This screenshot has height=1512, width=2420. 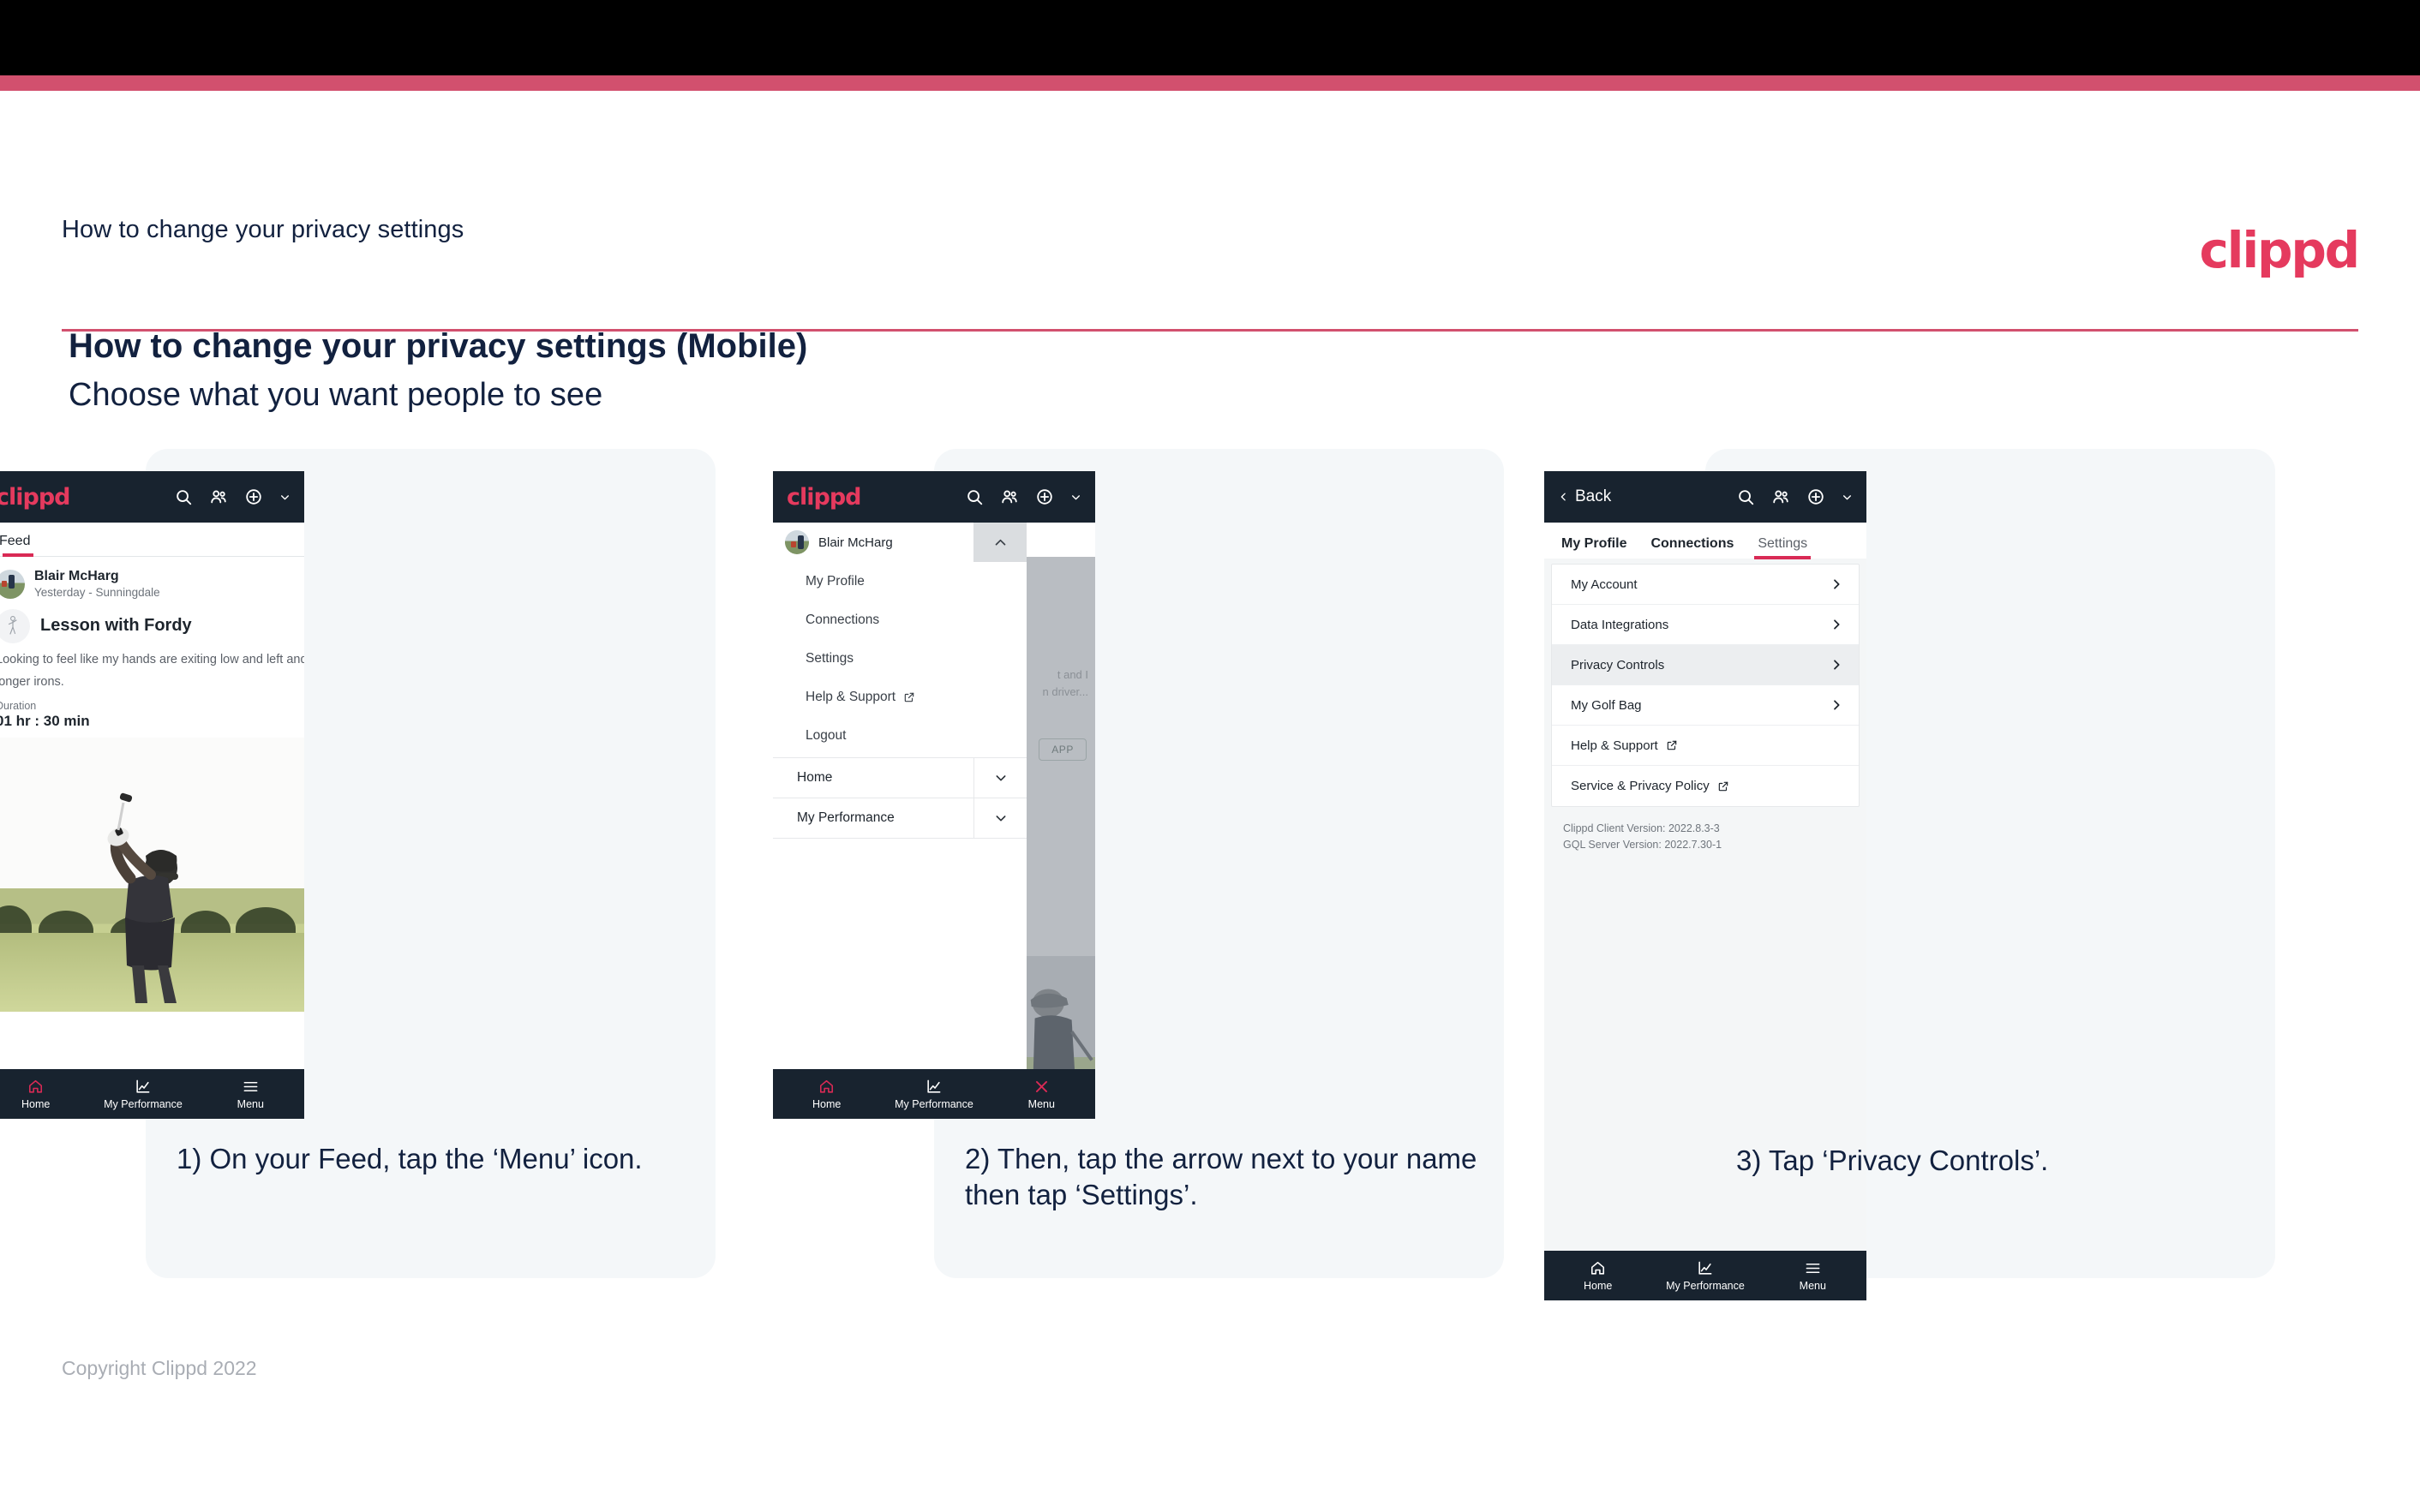 What do you see at coordinates (152, 540) in the screenshot?
I see `phone1-tabs: Feed` at bounding box center [152, 540].